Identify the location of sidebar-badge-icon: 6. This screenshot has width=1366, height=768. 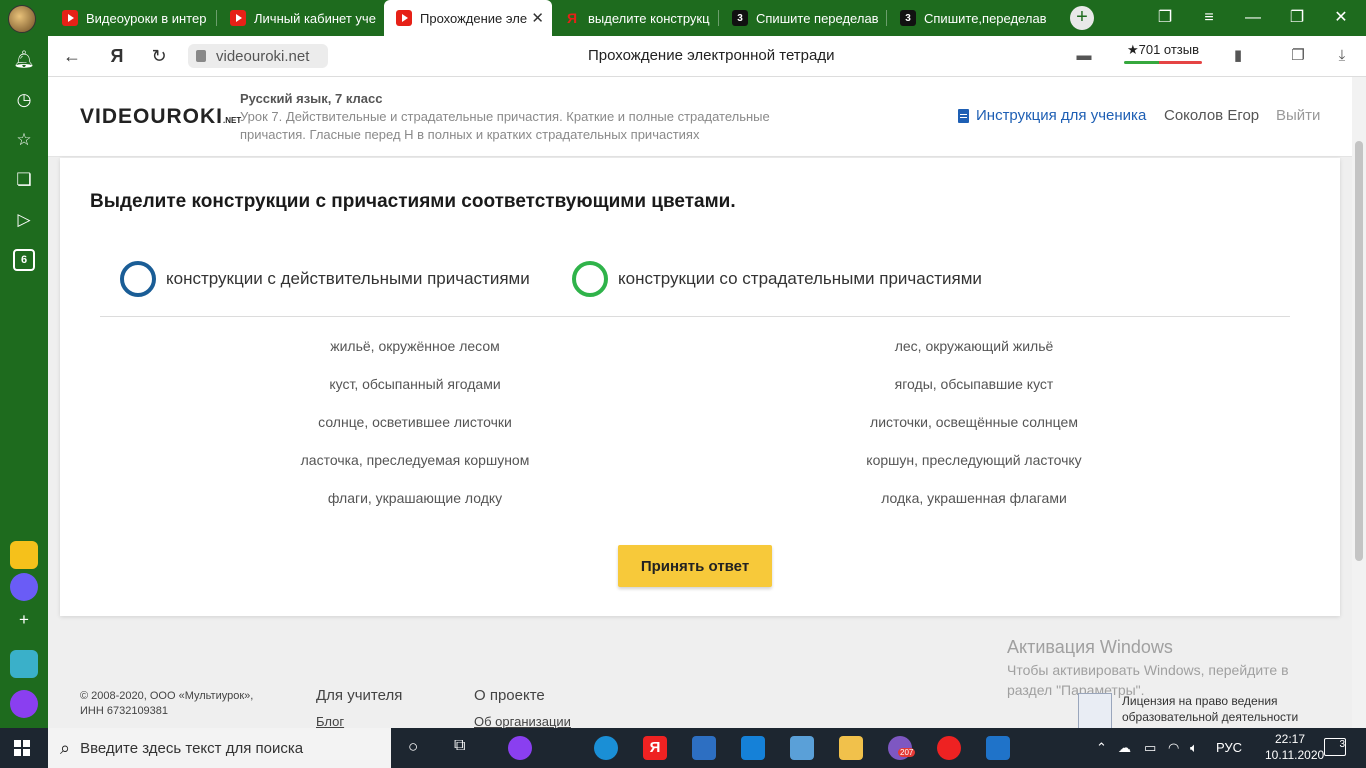
(24, 260).